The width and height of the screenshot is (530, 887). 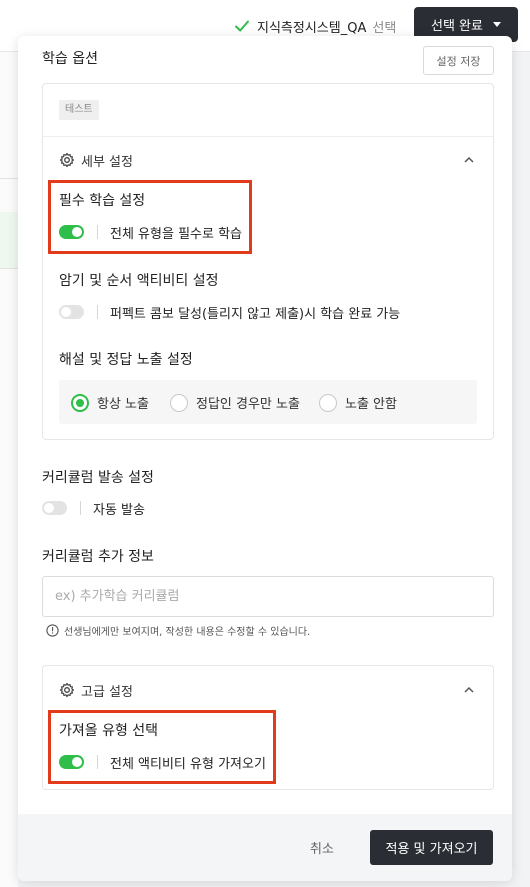 What do you see at coordinates (268, 596) in the screenshot?
I see `curriculum-extra-input` at bounding box center [268, 596].